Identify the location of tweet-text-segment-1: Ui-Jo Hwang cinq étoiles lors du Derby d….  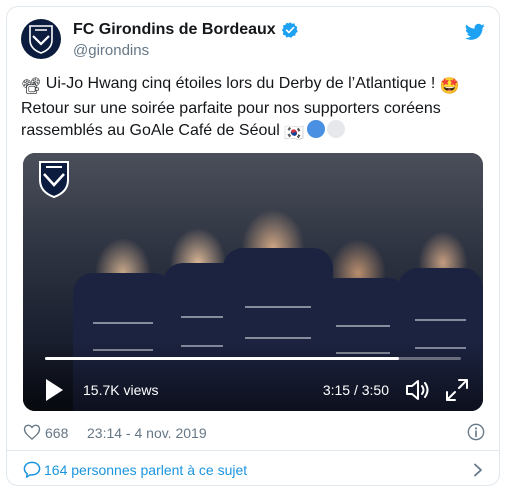
(240, 83).